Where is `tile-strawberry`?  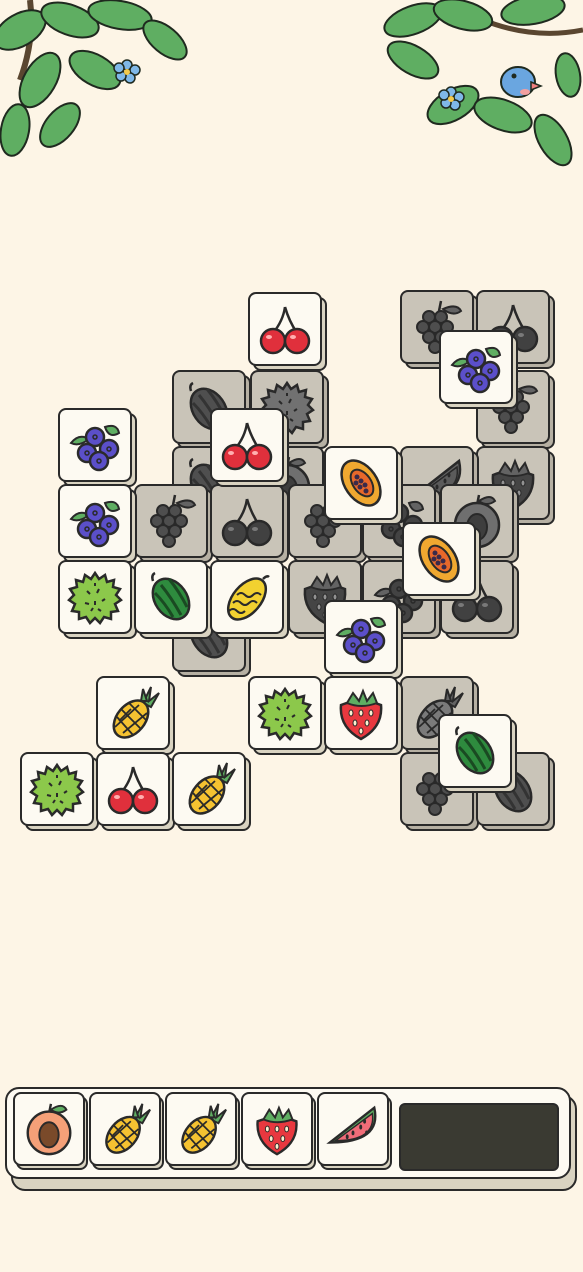 tile-strawberry is located at coordinates (363, 715).